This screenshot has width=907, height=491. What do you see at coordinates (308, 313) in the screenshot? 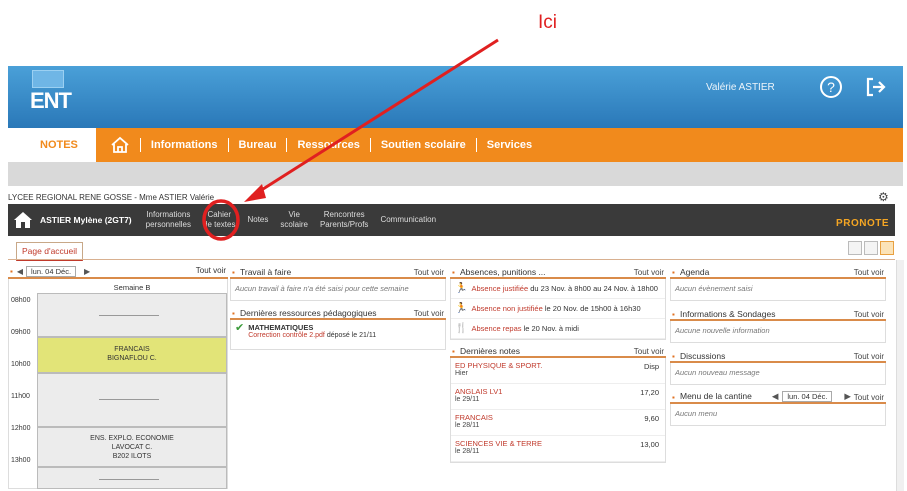
I see `ressources-title: Dernières ressources pédagogiques` at bounding box center [308, 313].